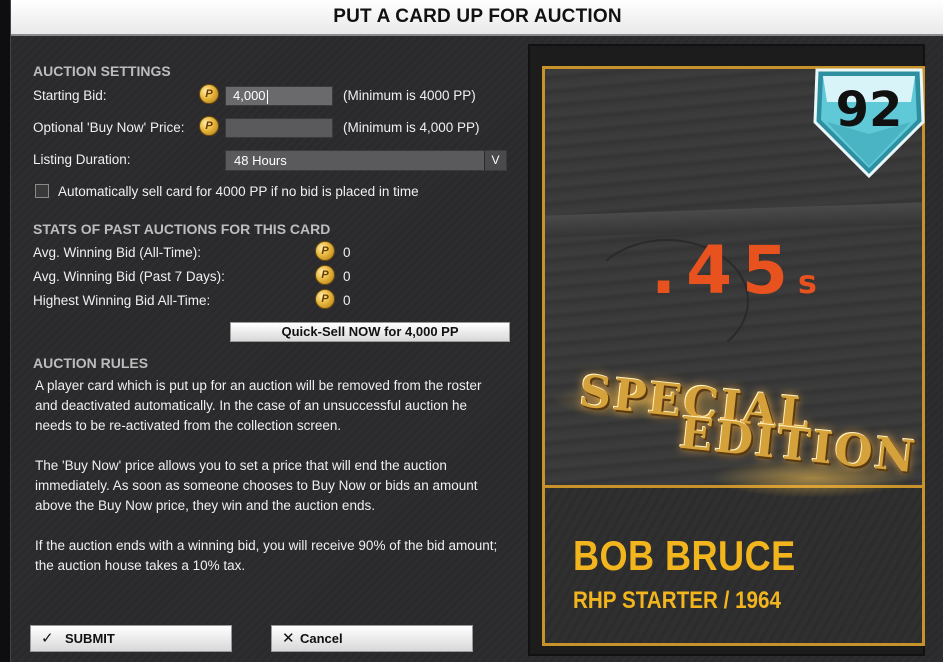 The image size is (943, 662). I want to click on stat-value-highest: 0, so click(347, 300).